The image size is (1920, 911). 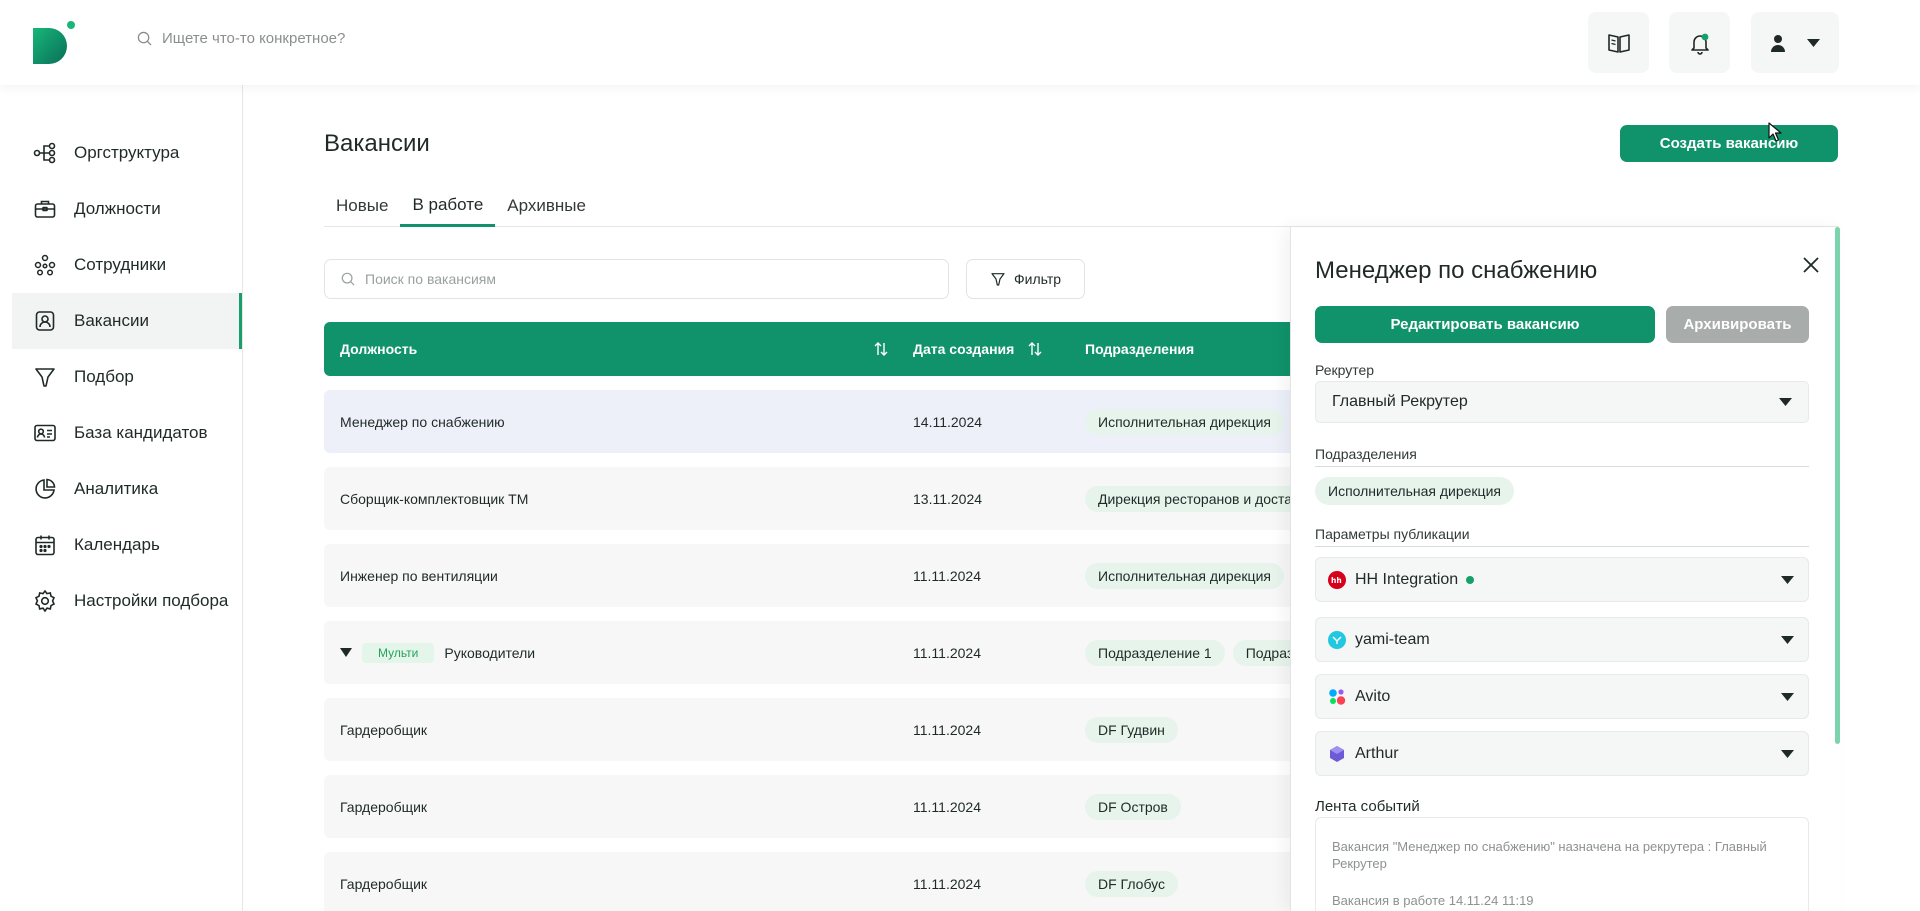 I want to click on sidebar-item-calendar: Календарь, so click(x=121, y=545).